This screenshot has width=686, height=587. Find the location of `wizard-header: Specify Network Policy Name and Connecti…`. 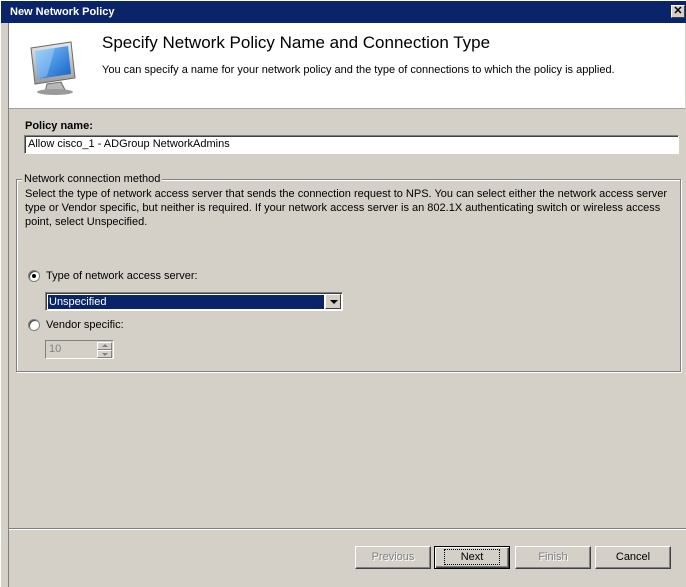

wizard-header: Specify Network Policy Name and Connecti… is located at coordinates (347, 66).